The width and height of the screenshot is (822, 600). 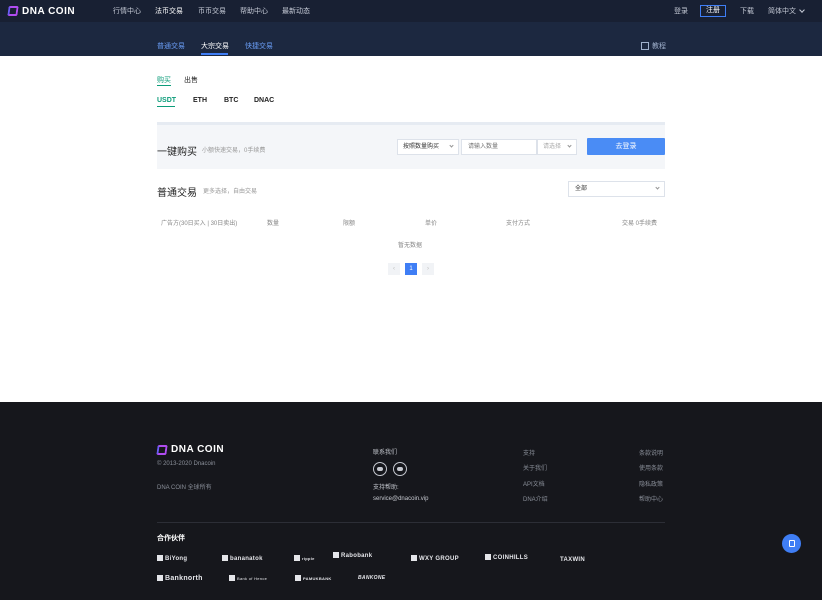 I want to click on nav-news: 最新动态, so click(x=296, y=11).